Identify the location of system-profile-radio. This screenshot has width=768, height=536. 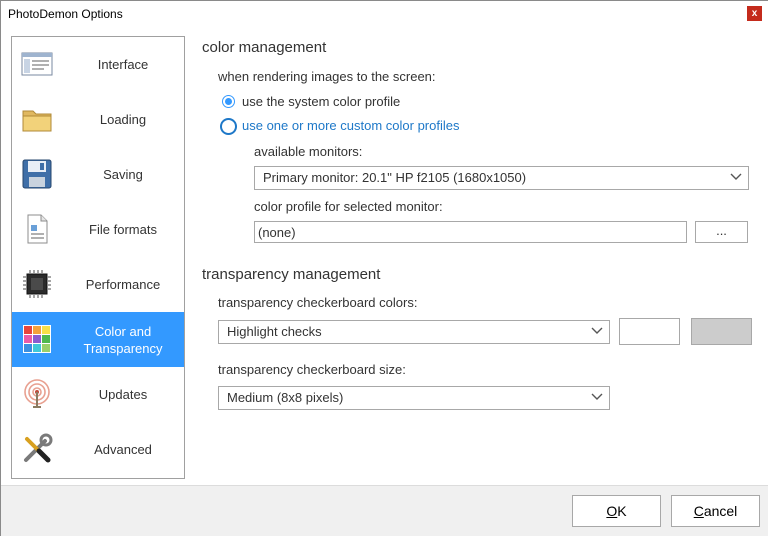
(228, 101).